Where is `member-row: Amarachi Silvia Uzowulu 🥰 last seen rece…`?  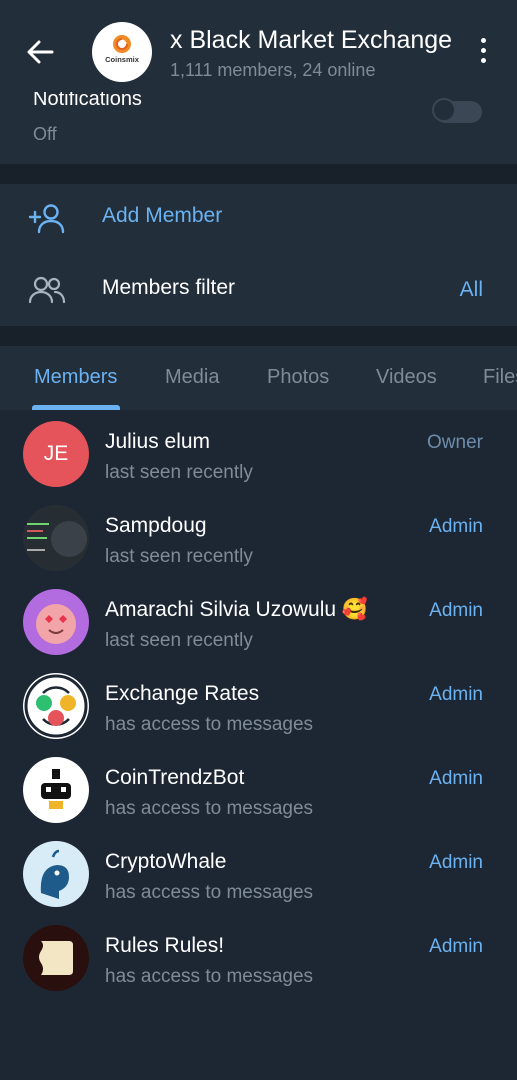 member-row: Amarachi Silvia Uzowulu 🥰 last seen rece… is located at coordinates (258, 620).